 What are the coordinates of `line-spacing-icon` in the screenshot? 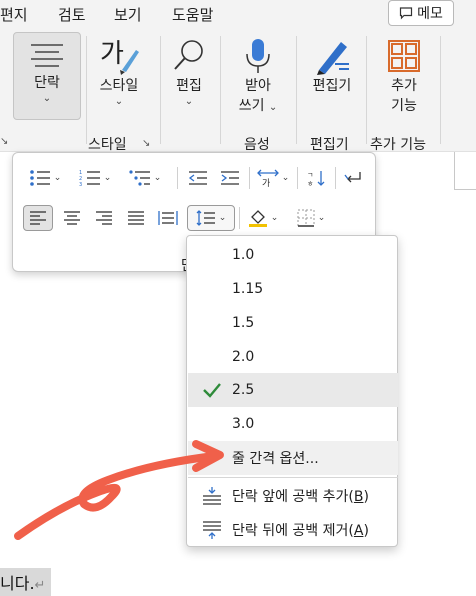 It's located at (205, 218).